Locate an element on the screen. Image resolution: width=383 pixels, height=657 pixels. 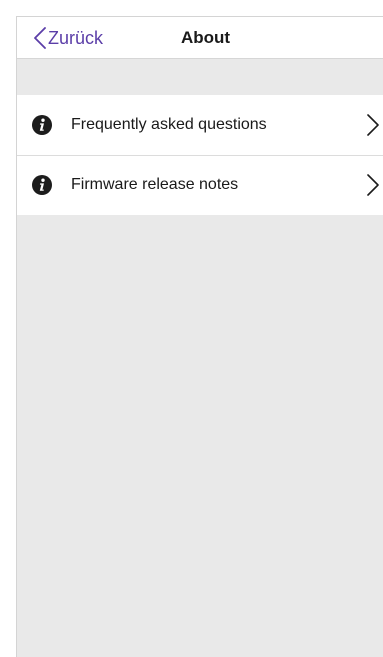
list-item-label: Firmware release notes is located at coordinates (155, 184).